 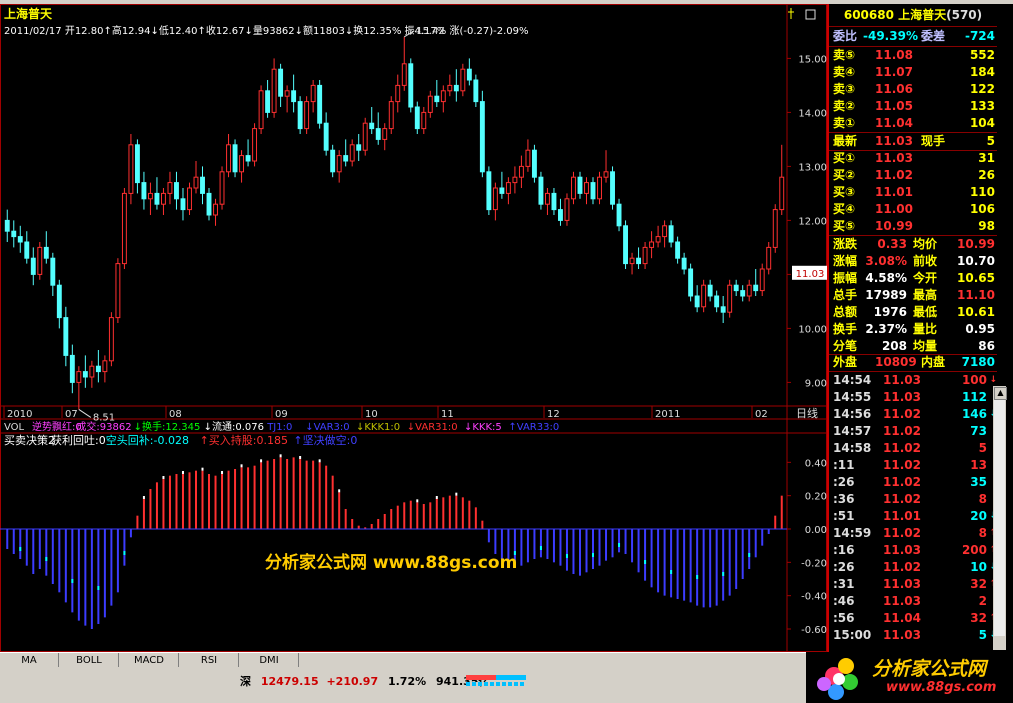 I want to click on time-axis-label: 02, so click(x=761, y=414).